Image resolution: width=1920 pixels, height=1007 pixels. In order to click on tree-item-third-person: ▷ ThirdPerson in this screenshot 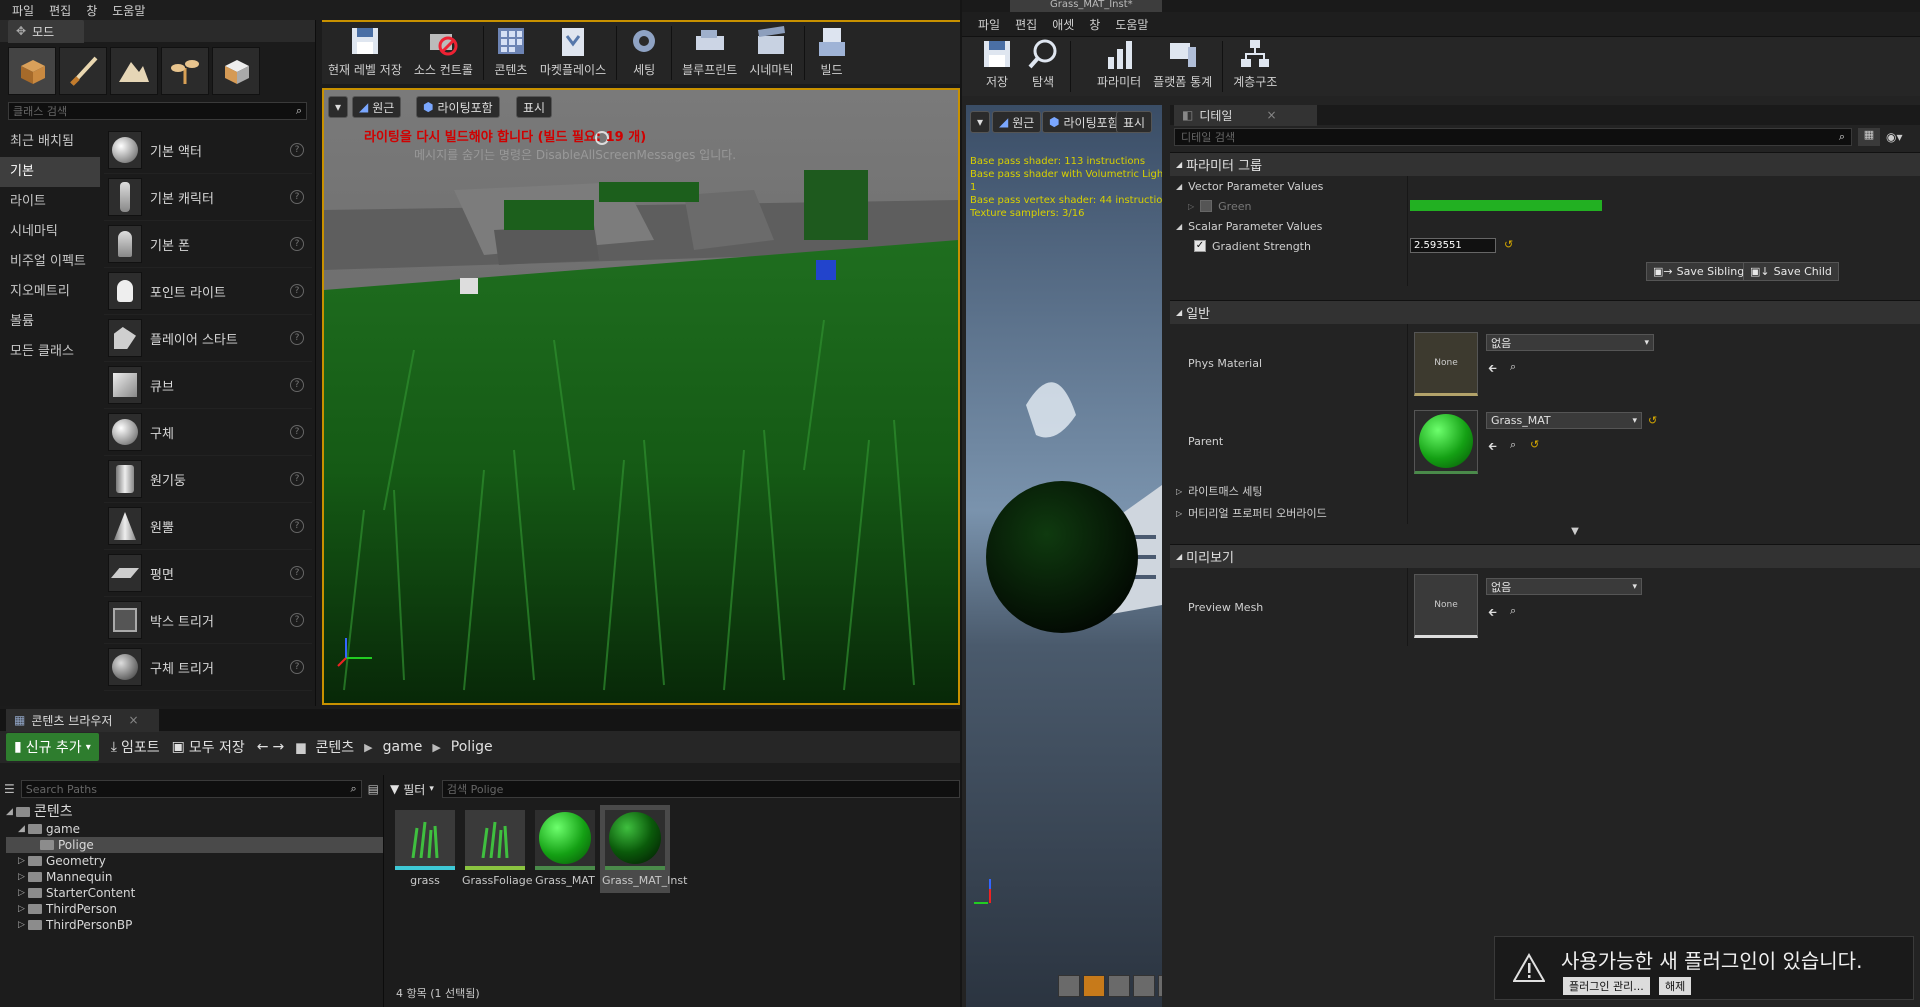, I will do `click(194, 909)`.